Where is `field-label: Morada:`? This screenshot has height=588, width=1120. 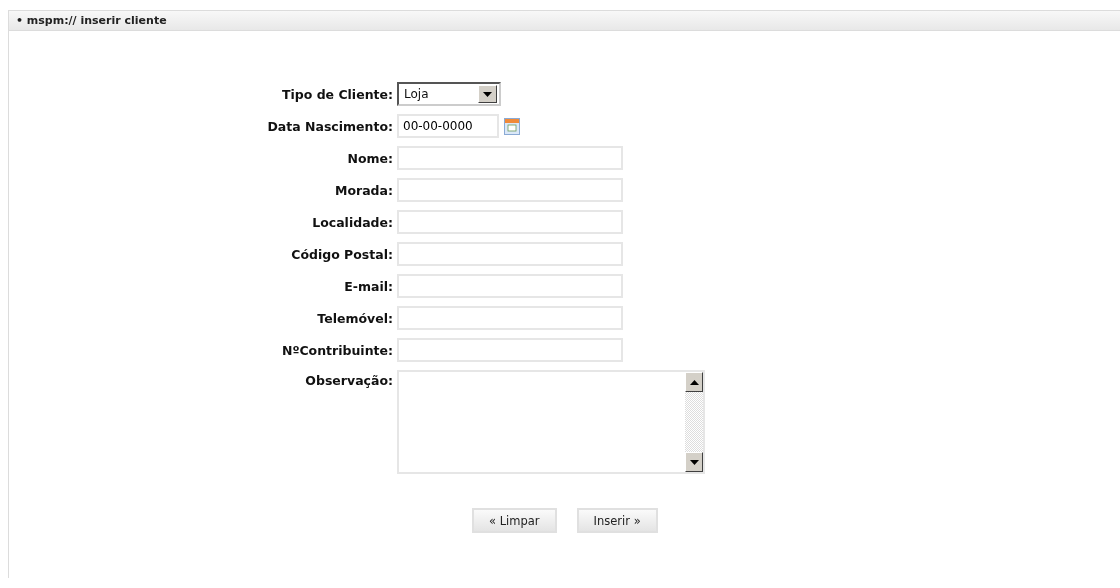
field-label: Morada: is located at coordinates (363, 190).